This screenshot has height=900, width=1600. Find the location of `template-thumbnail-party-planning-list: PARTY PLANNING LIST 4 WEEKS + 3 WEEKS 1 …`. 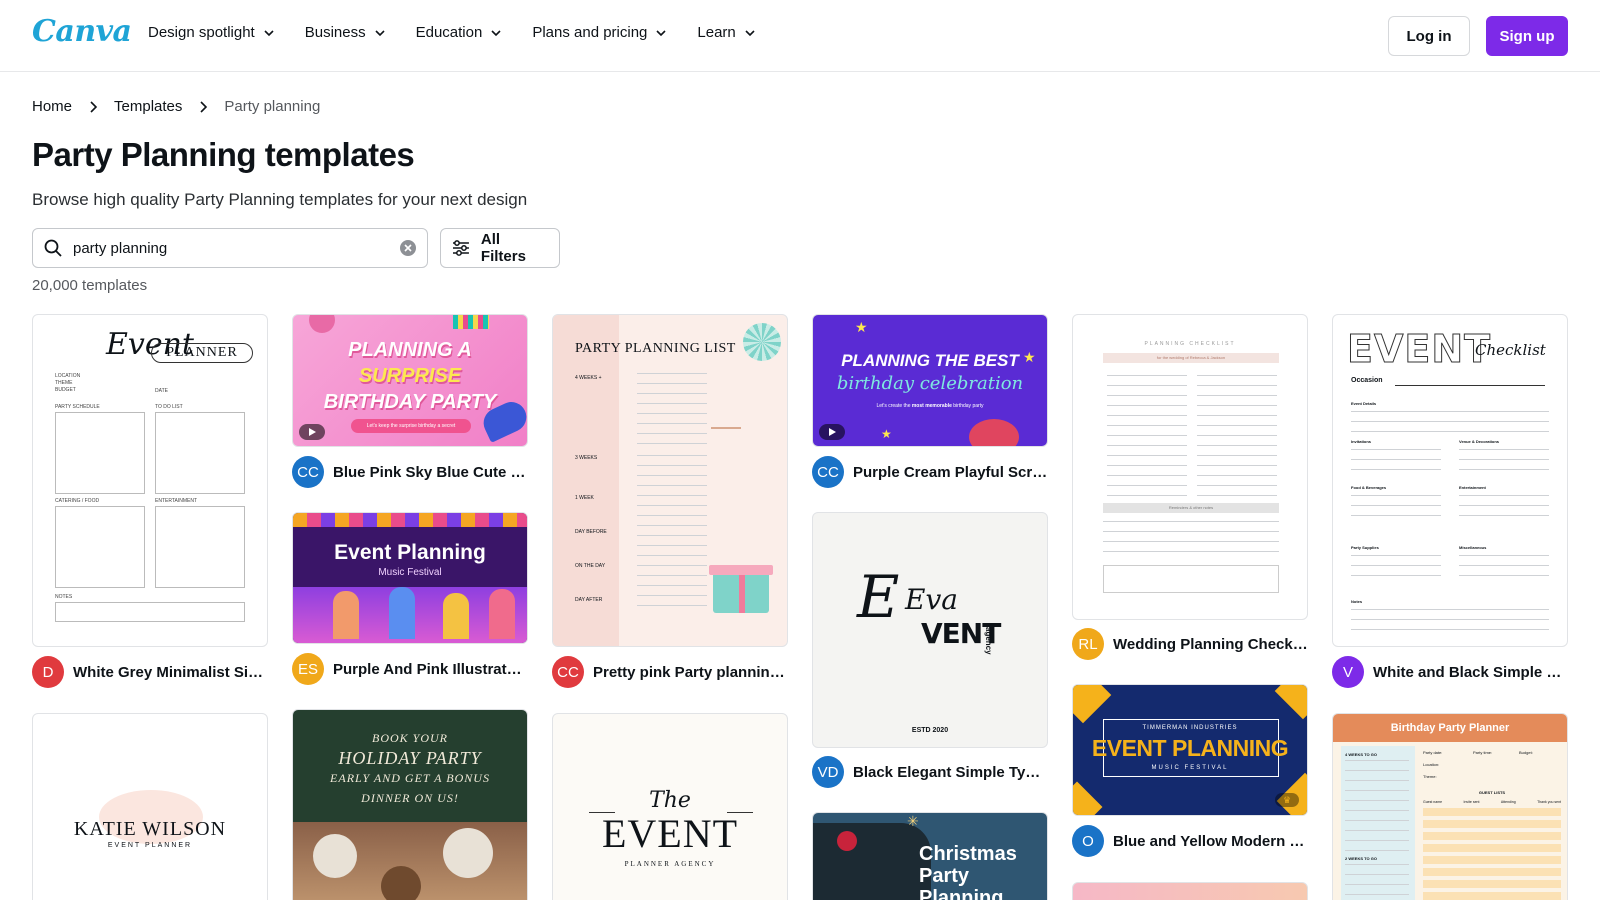

template-thumbnail-party-planning-list: PARTY PLANNING LIST 4 WEEKS + 3 WEEKS 1 … is located at coordinates (670, 480).